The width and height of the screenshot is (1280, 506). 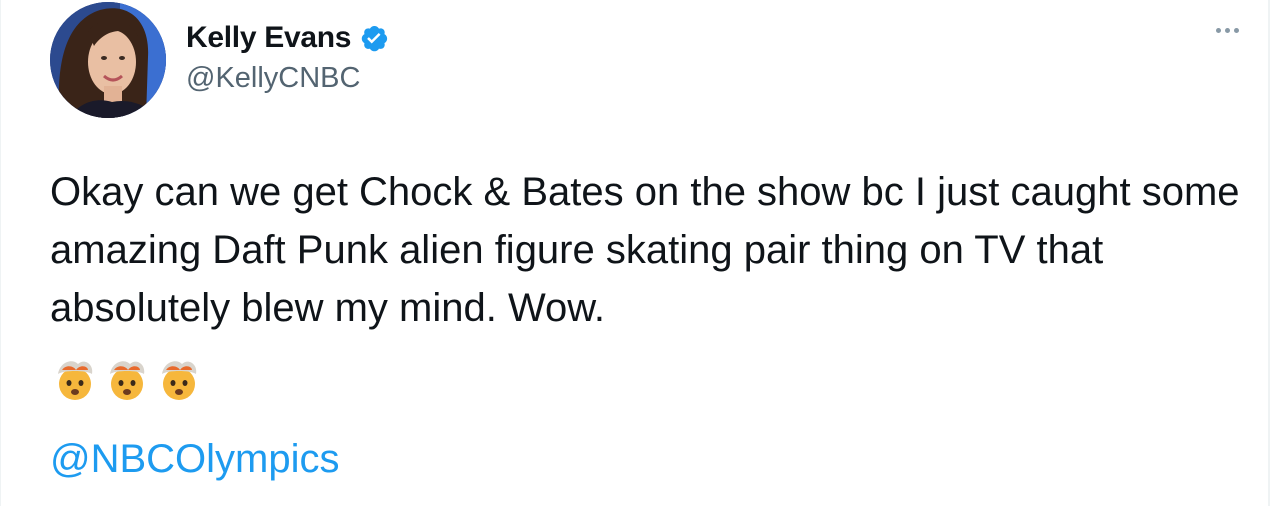 I want to click on author-names: Kelly Evans @KellyCNBC, so click(x=287, y=56).